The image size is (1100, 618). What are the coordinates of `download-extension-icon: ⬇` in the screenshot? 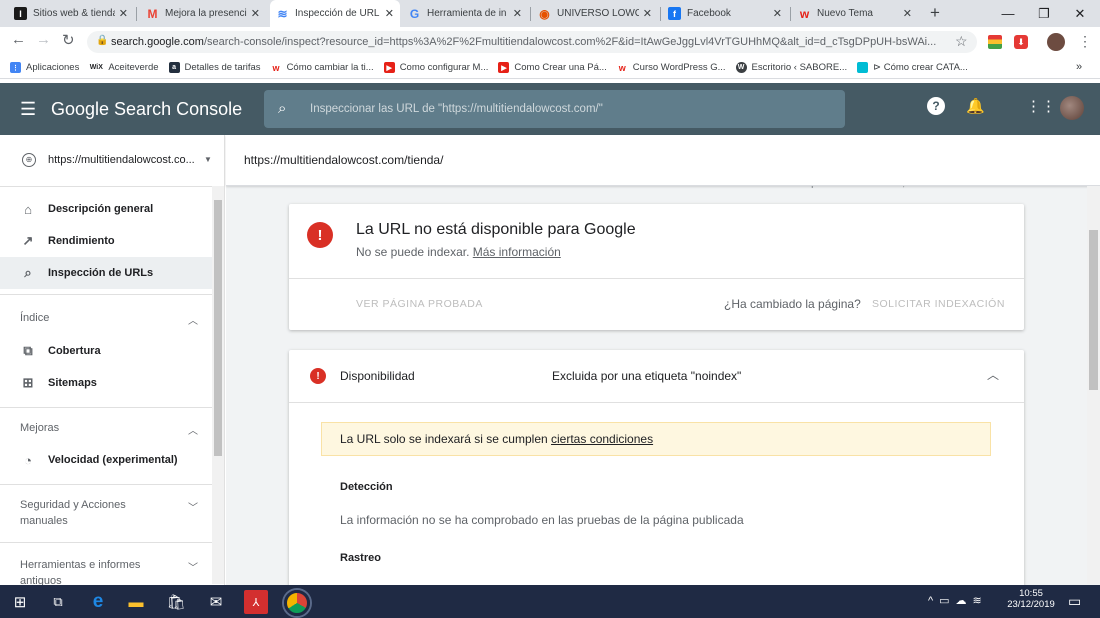 It's located at (1021, 42).